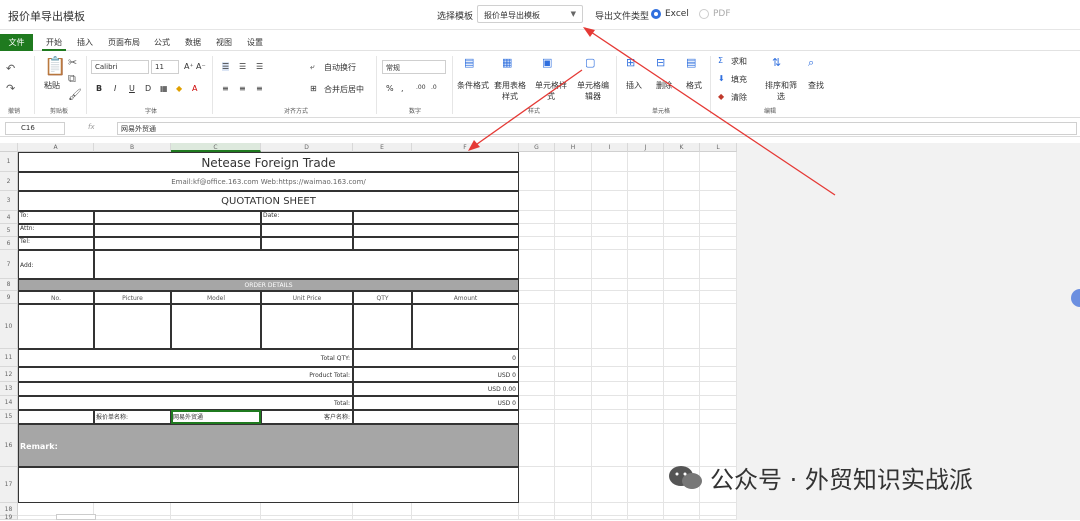 The width and height of the screenshot is (1080, 521). Describe the element at coordinates (56, 217) in the screenshot. I see `to-label: To:` at that location.